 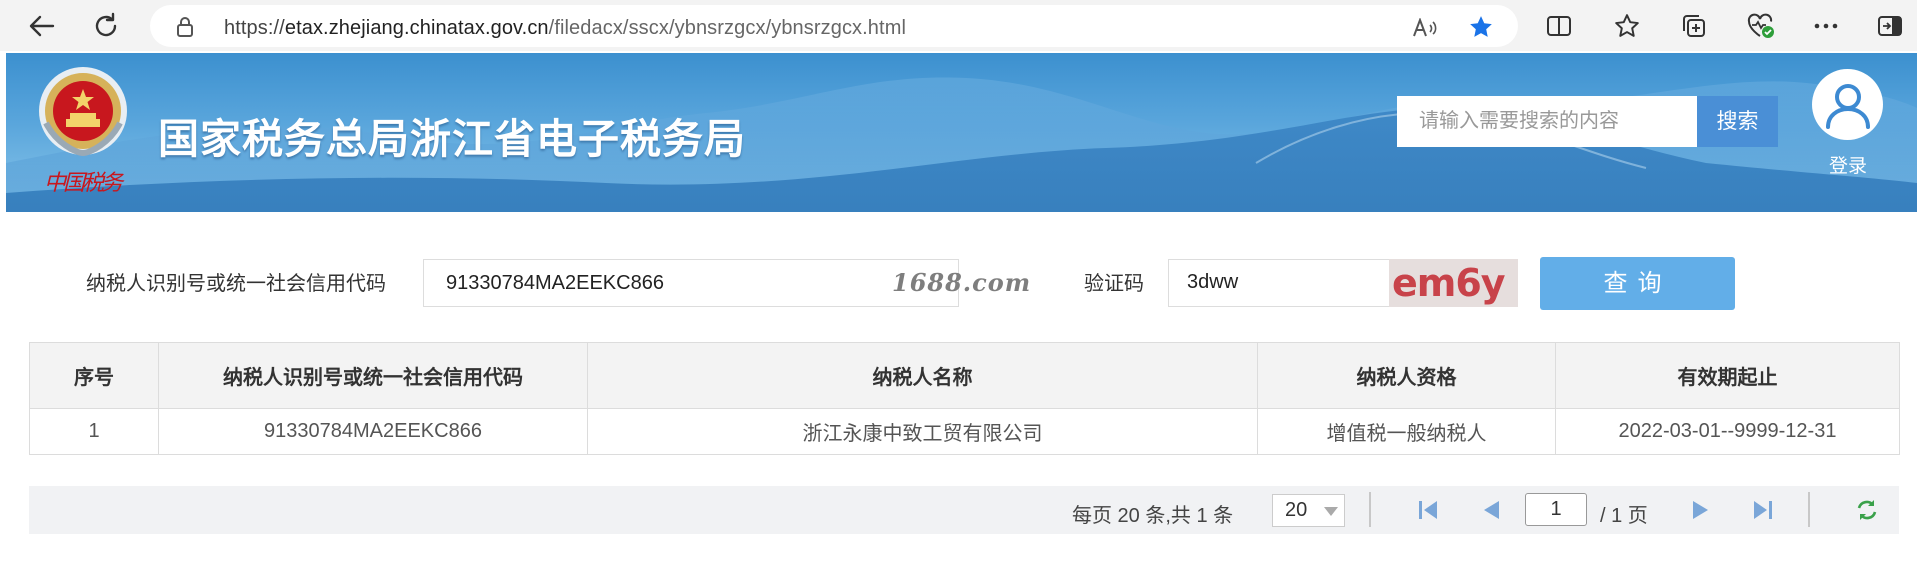 I want to click on captcha-label: 验证码, so click(x=1114, y=284).